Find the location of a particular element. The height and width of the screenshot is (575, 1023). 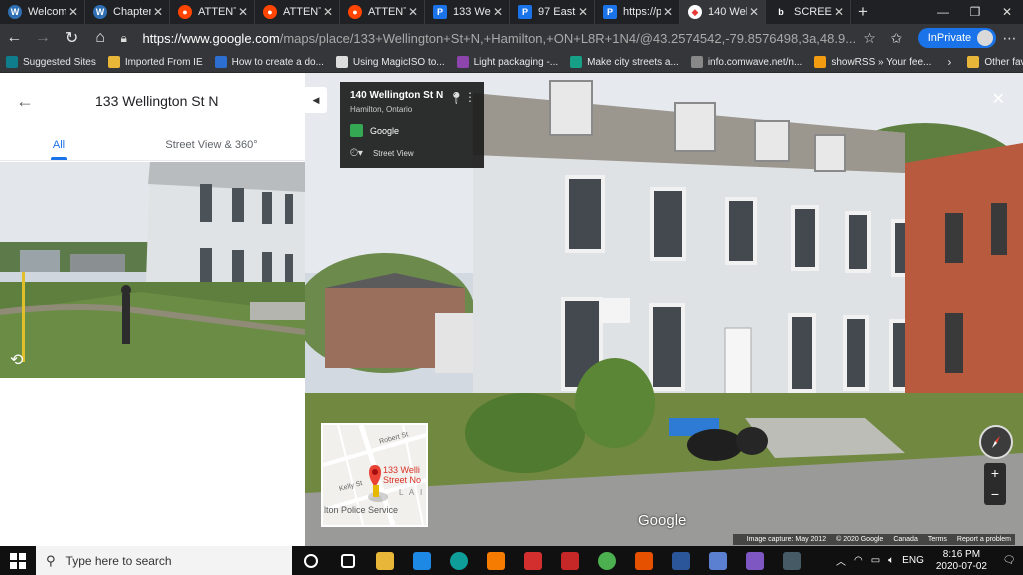

favorite-link: Imported From IE is located at coordinates (155, 62).